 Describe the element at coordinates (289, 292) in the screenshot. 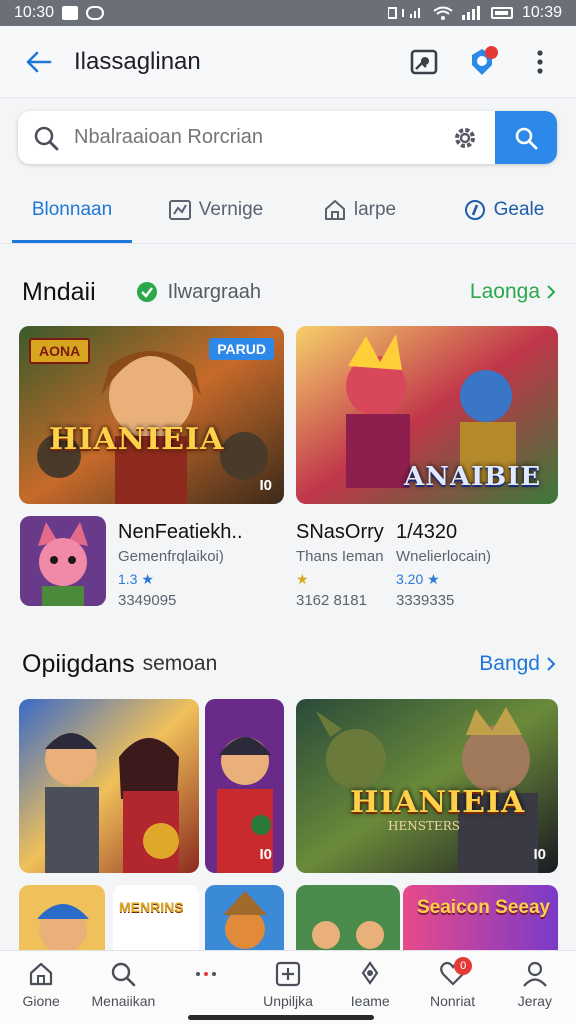

I see `section-header: Mndaii Ilwargraah Laonga` at that location.